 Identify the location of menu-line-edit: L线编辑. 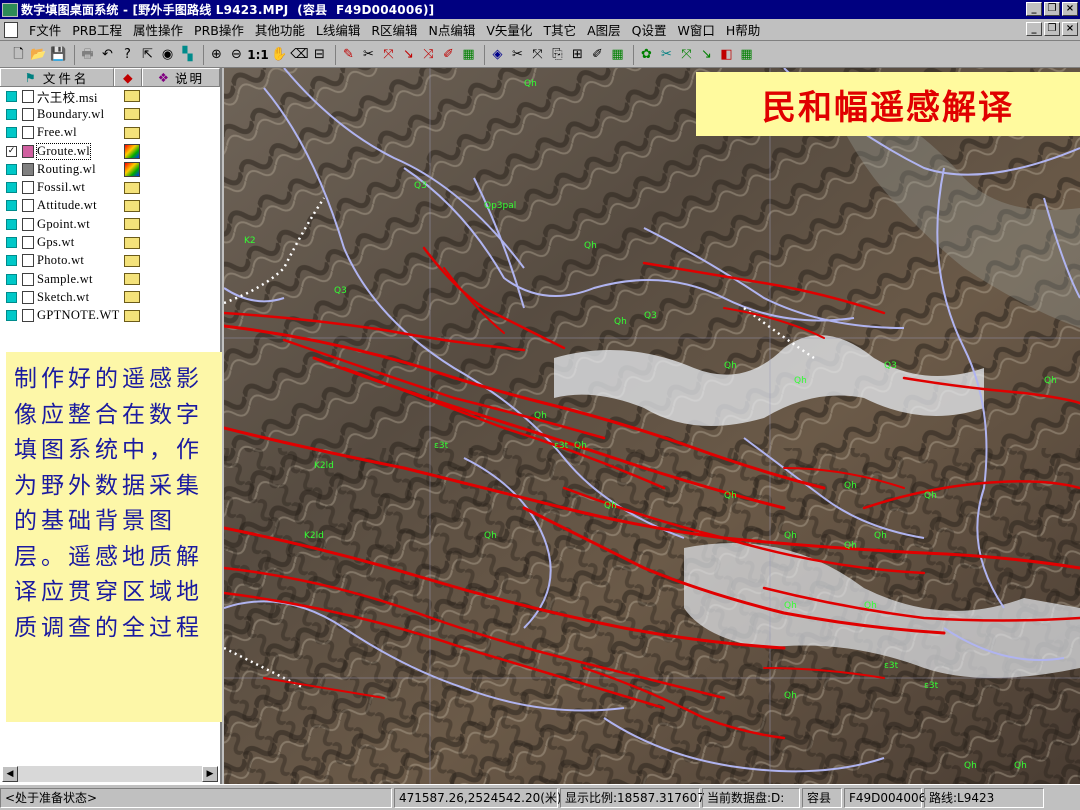
(338, 29).